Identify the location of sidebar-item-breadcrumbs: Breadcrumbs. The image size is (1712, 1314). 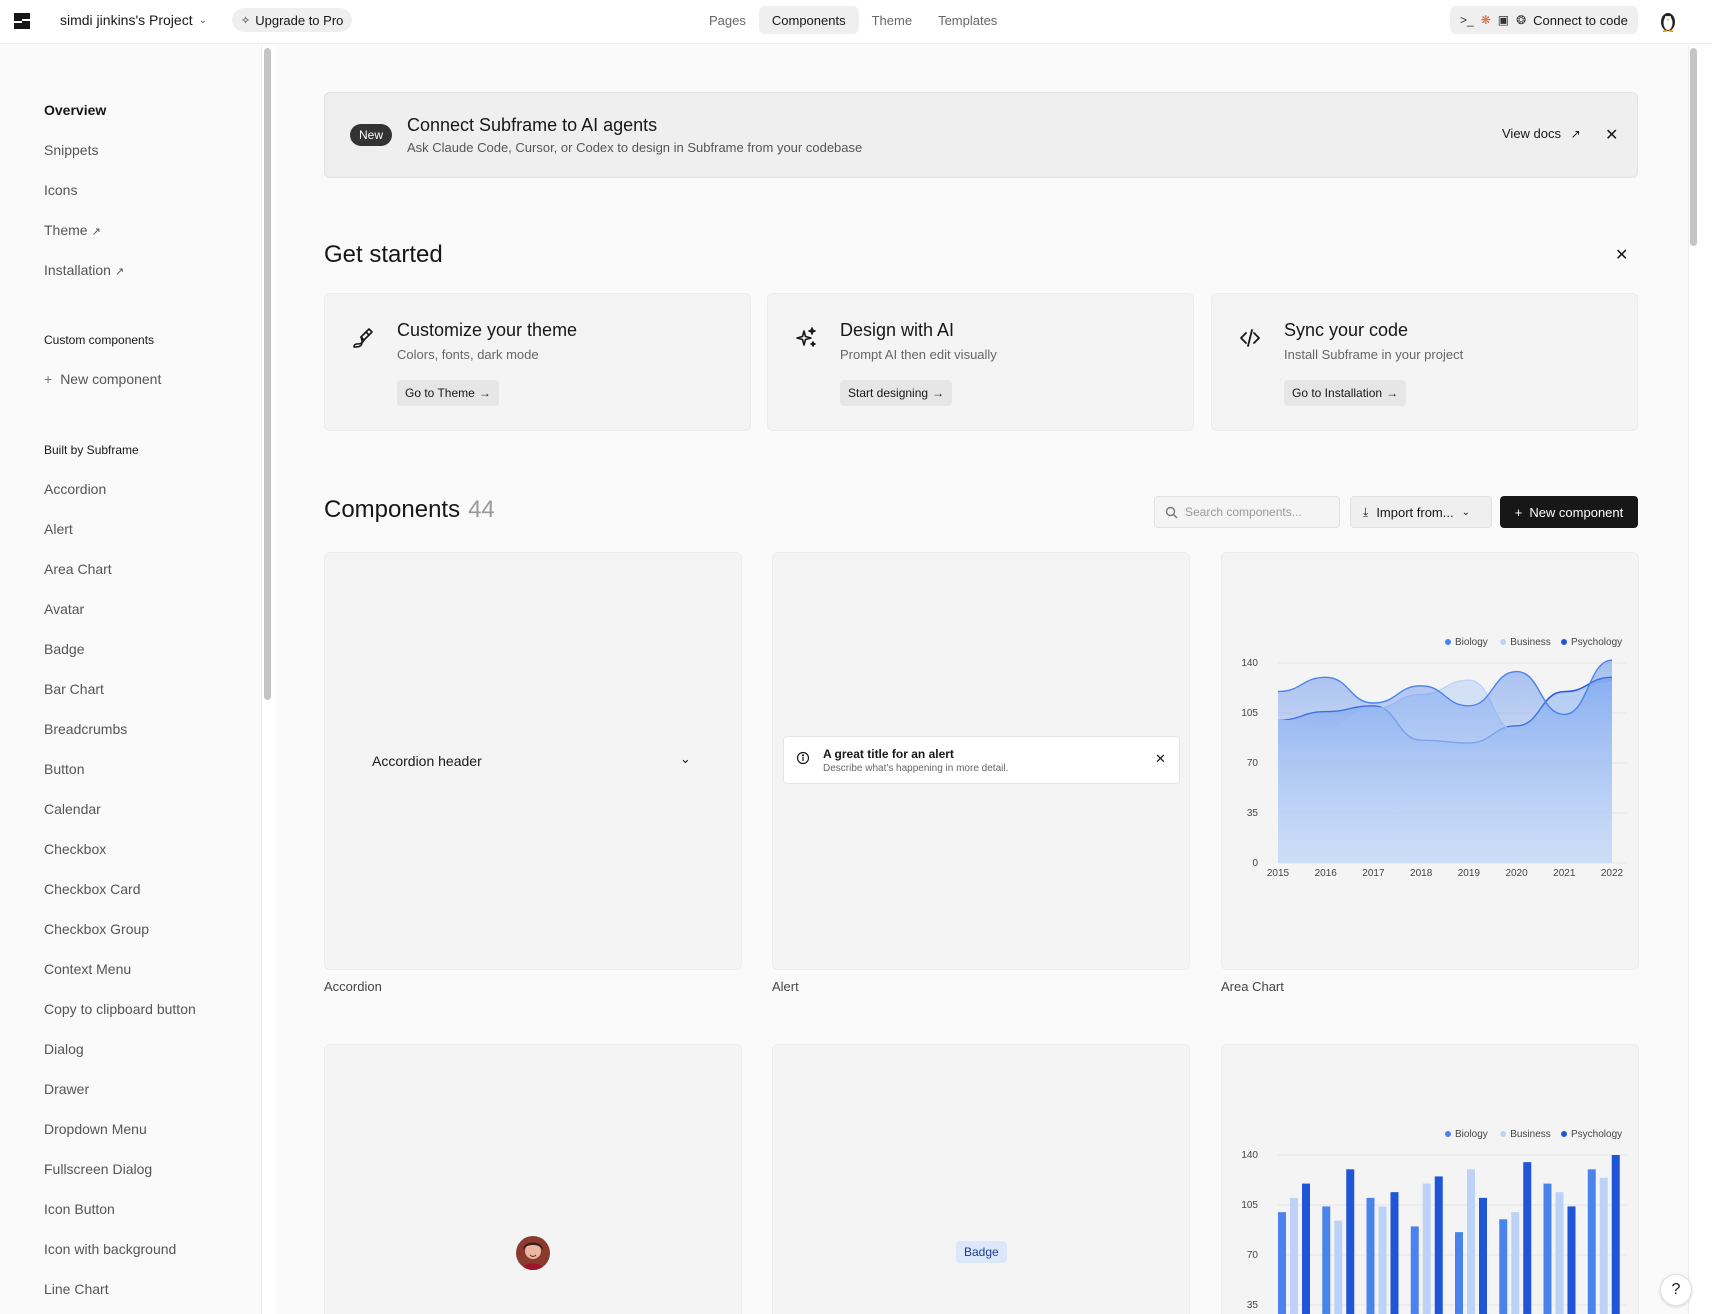
(85, 729).